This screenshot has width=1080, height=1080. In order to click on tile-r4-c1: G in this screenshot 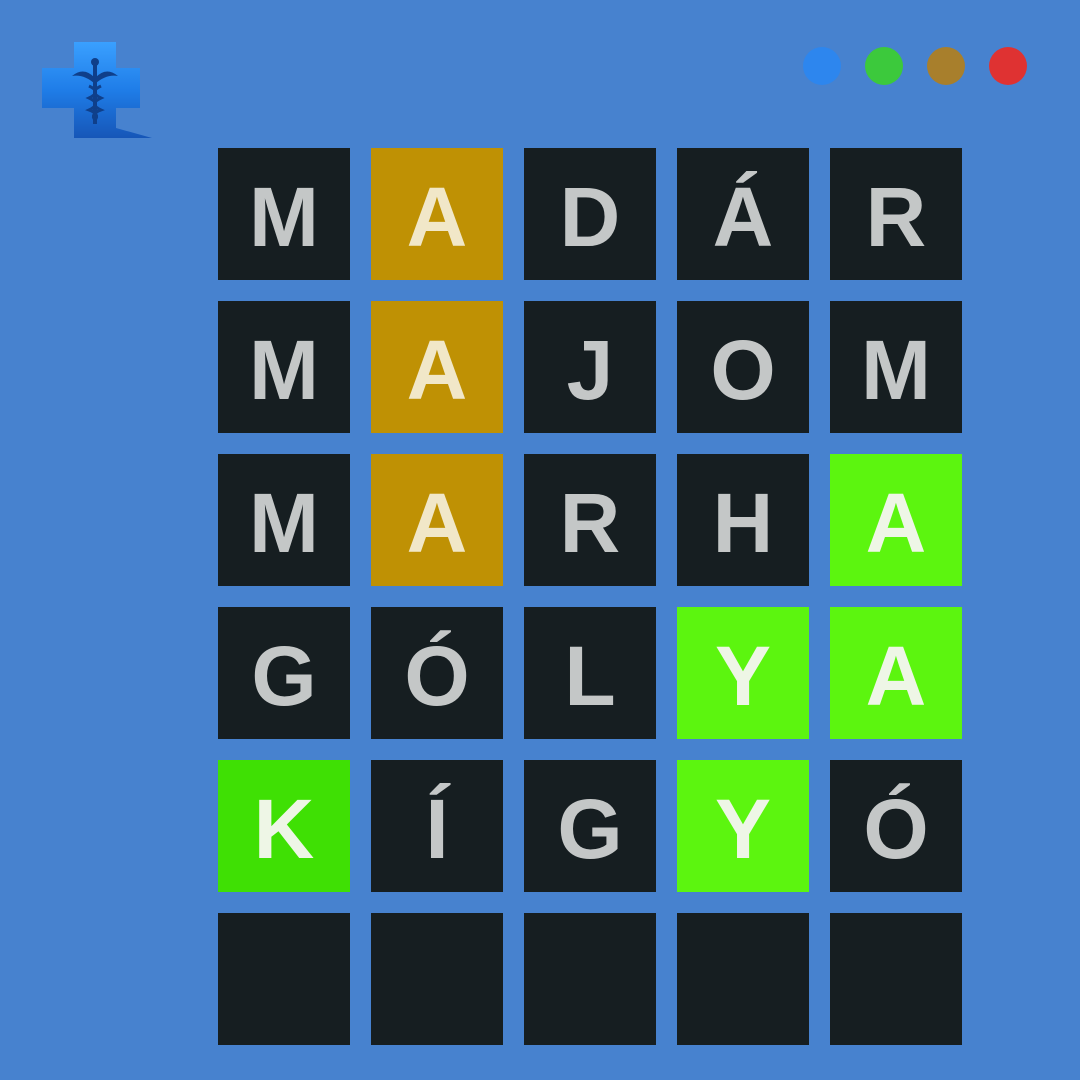, I will do `click(284, 673)`.